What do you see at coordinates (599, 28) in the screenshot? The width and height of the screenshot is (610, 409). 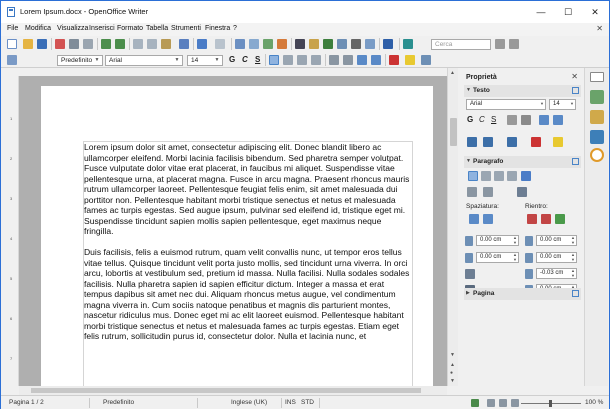 I see `close-document-button: ✕` at bounding box center [599, 28].